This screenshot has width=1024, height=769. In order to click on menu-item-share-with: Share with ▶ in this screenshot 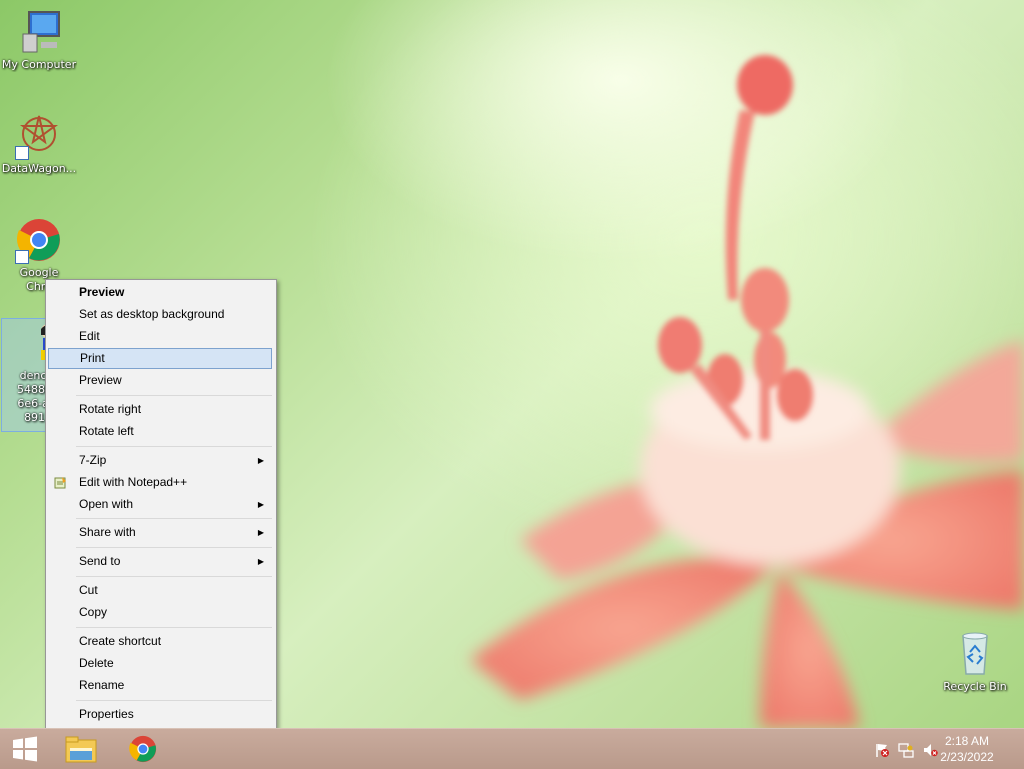, I will do `click(160, 532)`.